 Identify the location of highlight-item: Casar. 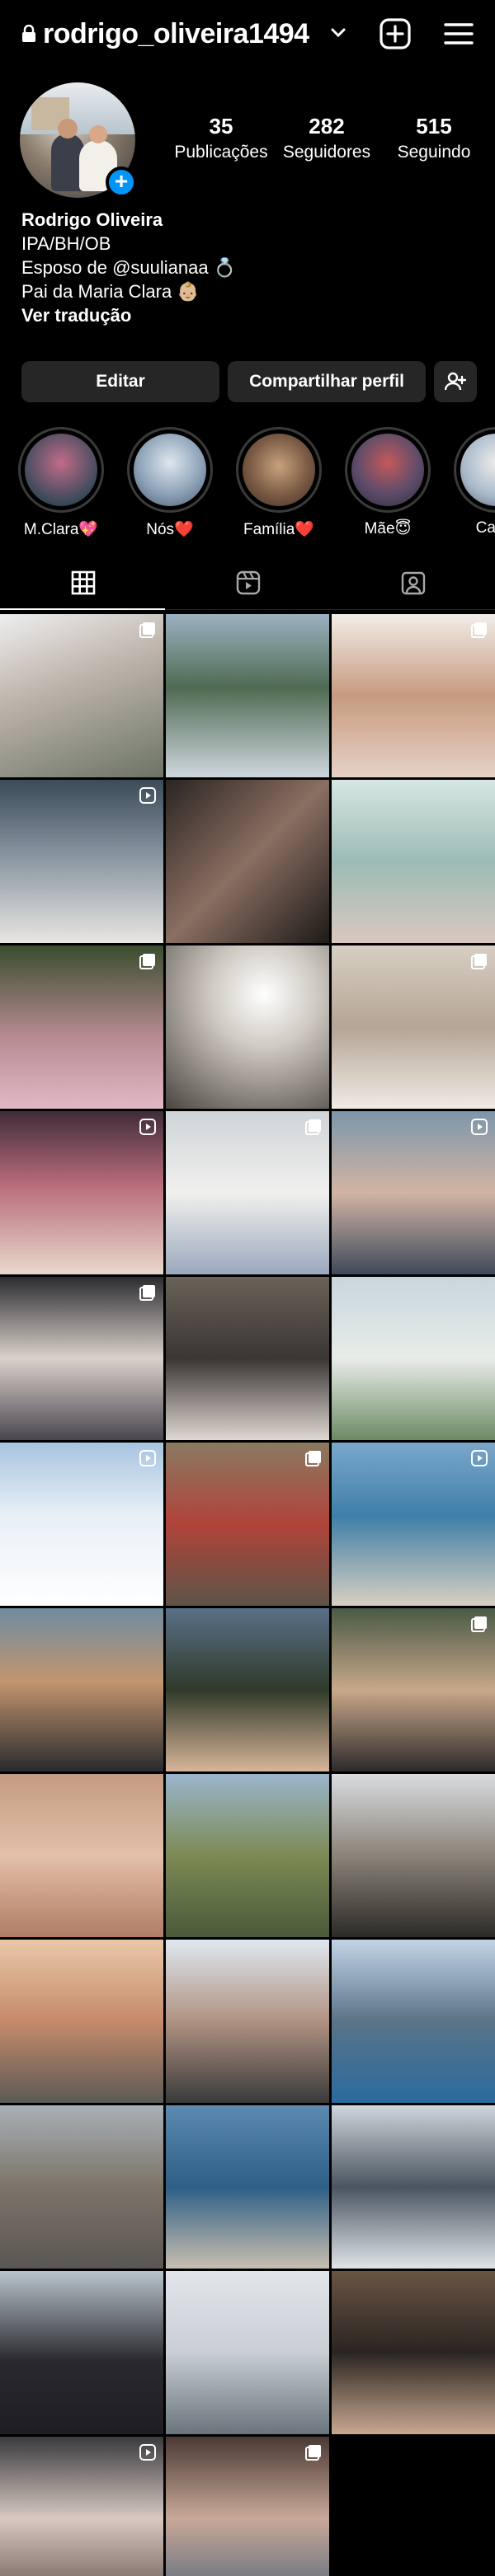
(474, 482).